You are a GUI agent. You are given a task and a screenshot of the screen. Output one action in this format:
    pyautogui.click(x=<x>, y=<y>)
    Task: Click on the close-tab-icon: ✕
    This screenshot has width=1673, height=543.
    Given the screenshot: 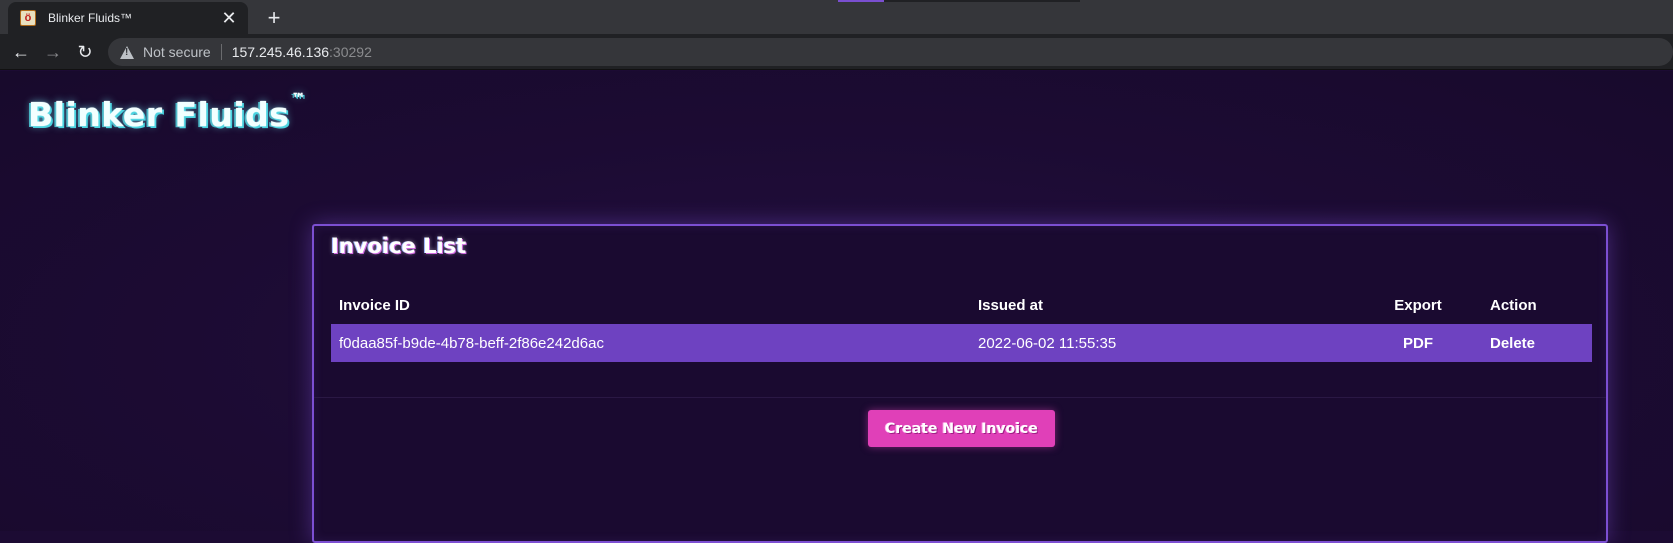 What is the action you would take?
    pyautogui.click(x=229, y=18)
    